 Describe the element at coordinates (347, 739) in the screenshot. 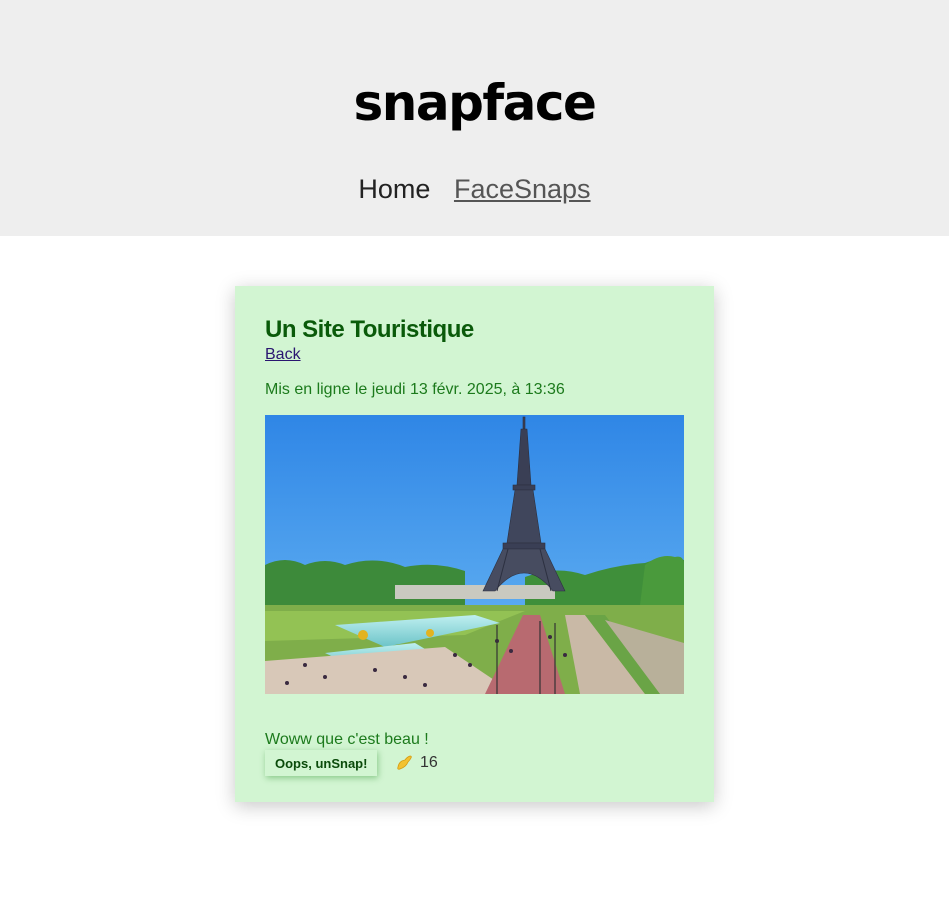

I see `facesnap-description: Woww que c'est beau !` at that location.